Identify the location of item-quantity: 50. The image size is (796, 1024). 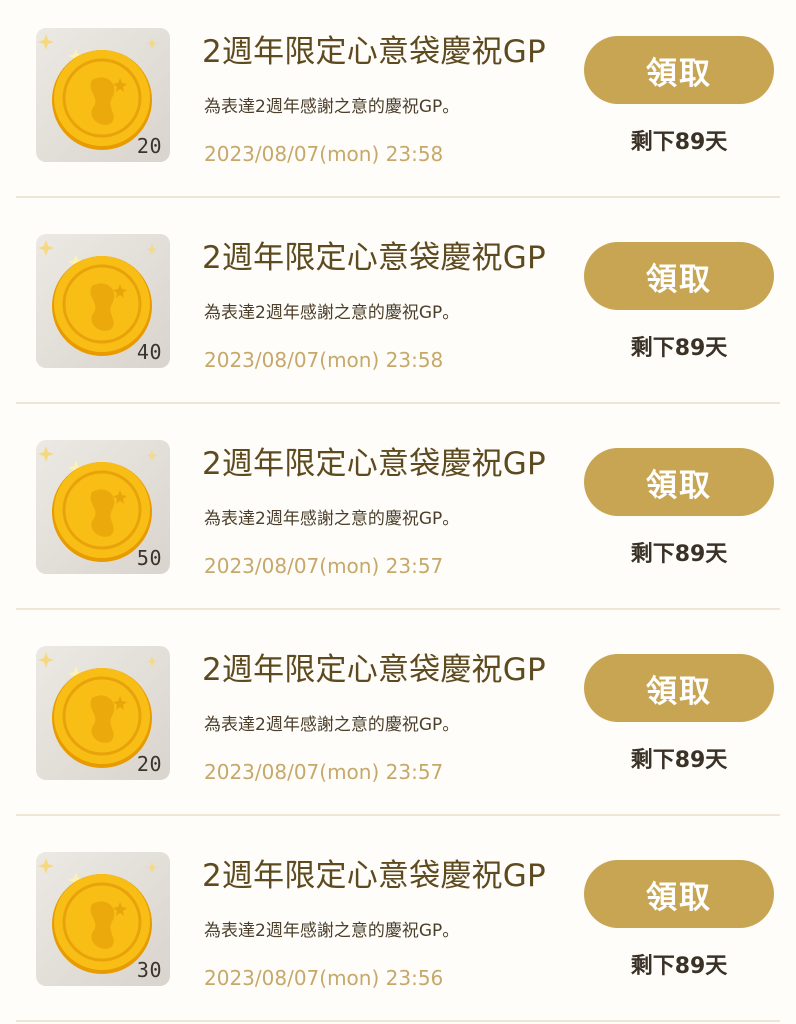
(149, 558).